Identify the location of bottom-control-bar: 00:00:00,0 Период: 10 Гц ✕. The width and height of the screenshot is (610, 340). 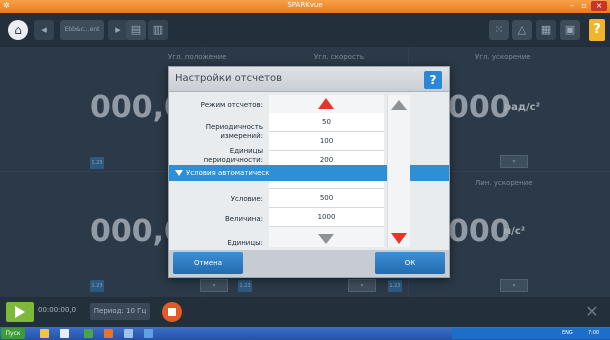
(305, 312).